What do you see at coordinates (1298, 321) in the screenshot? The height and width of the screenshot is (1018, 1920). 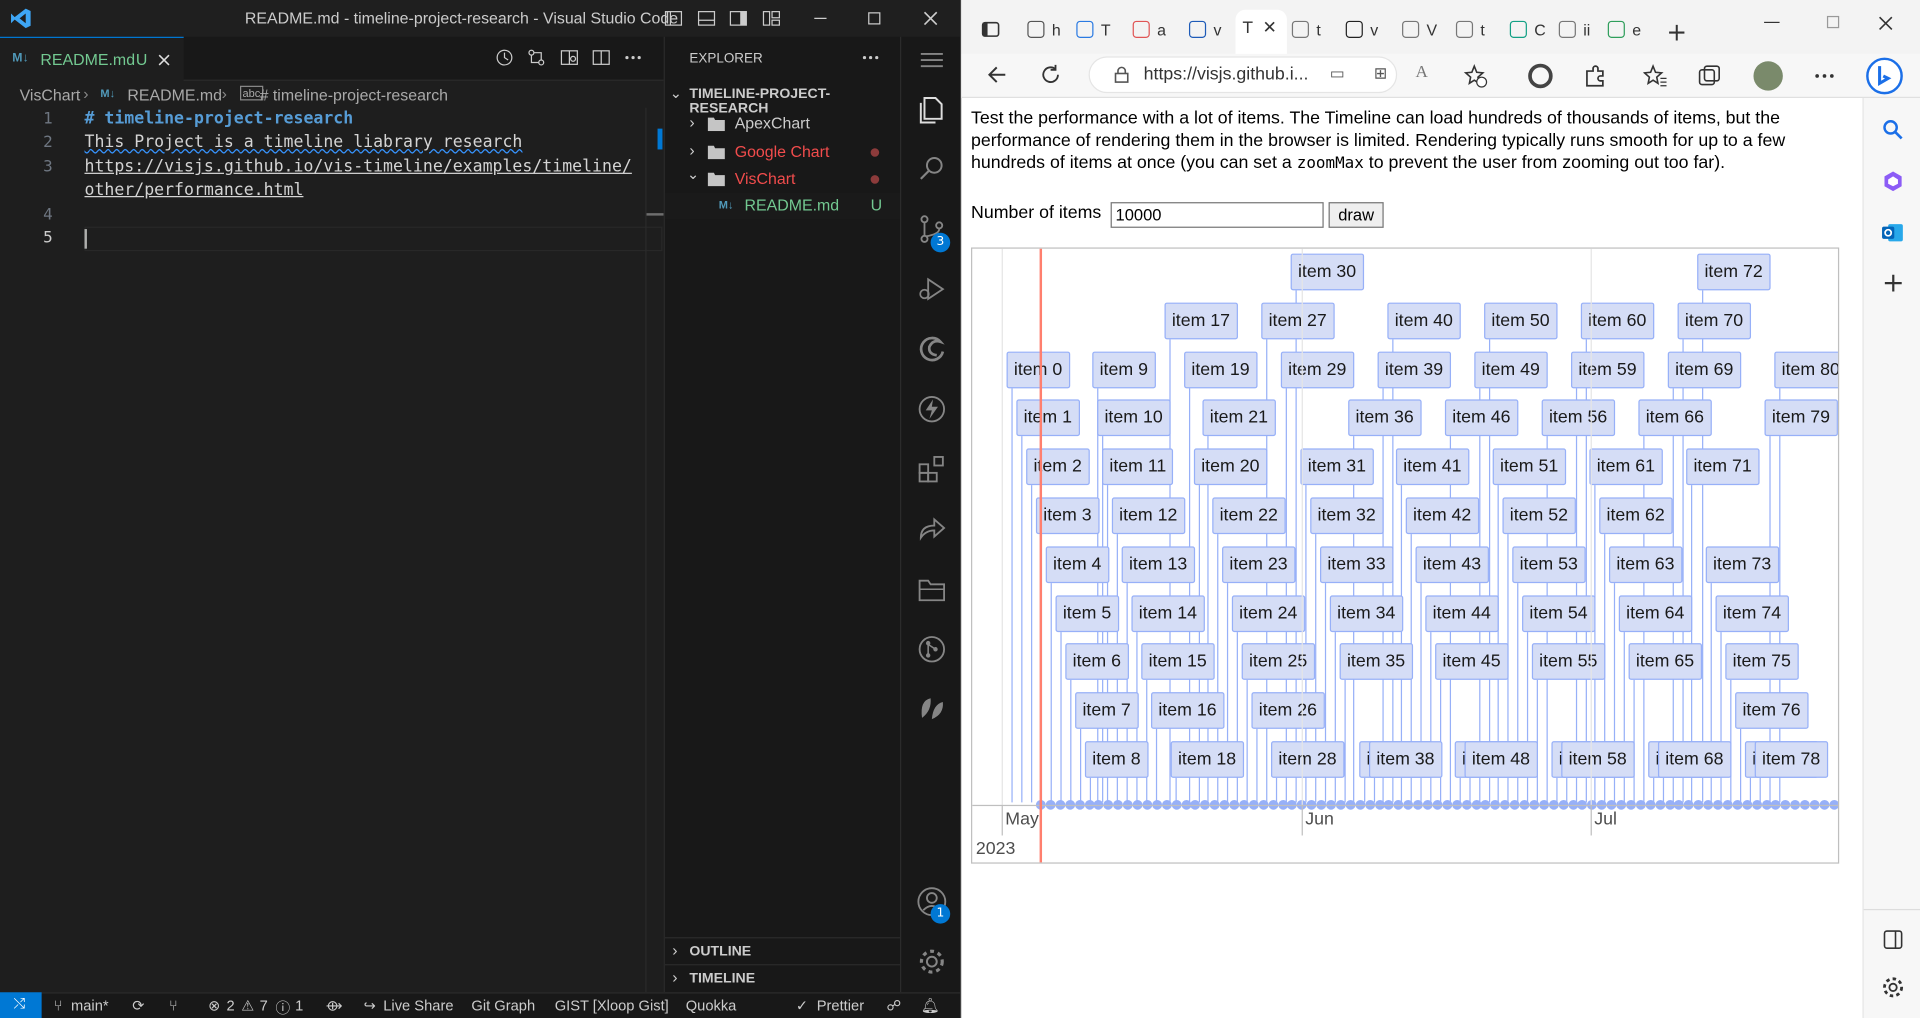 I see `timeline-item: item 27` at bounding box center [1298, 321].